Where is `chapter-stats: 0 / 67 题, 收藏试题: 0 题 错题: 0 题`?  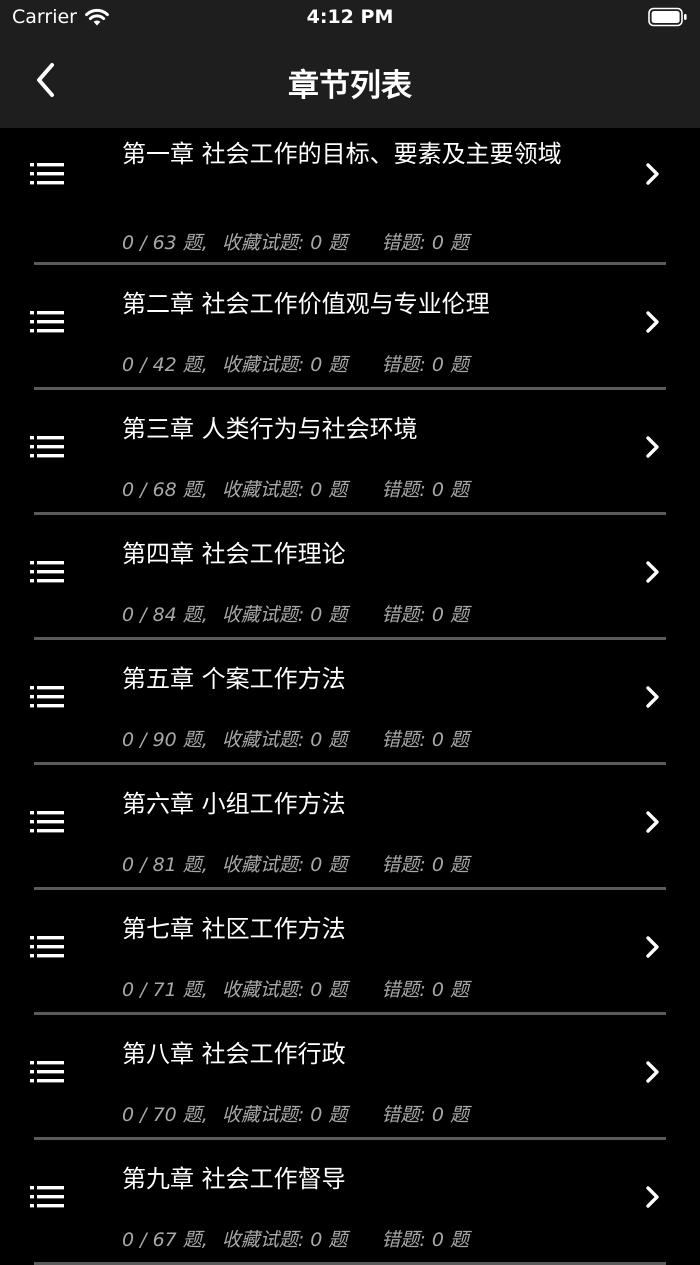 chapter-stats: 0 / 67 题, 收藏试题: 0 题 错题: 0 题 is located at coordinates (295, 1238).